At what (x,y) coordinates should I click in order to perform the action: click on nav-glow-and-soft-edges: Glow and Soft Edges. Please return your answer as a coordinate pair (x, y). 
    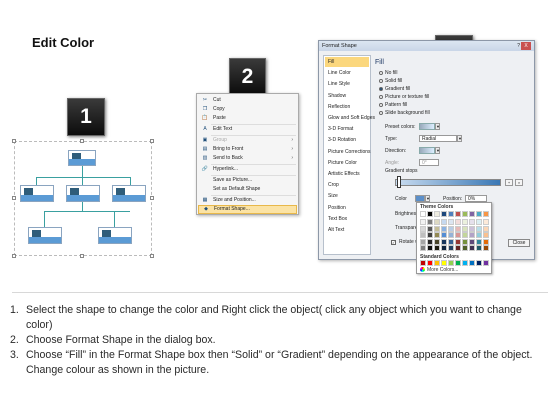
    Looking at the image, I should click on (350, 118).